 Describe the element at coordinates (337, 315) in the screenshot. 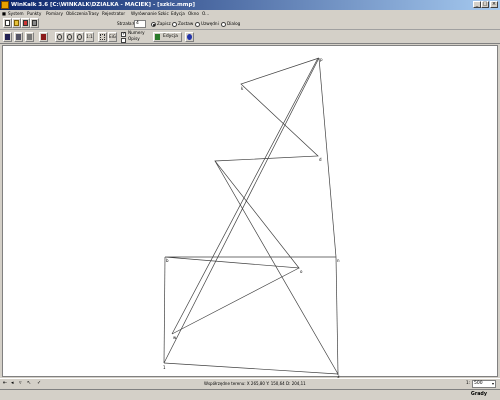

I see `line-right-lower` at that location.